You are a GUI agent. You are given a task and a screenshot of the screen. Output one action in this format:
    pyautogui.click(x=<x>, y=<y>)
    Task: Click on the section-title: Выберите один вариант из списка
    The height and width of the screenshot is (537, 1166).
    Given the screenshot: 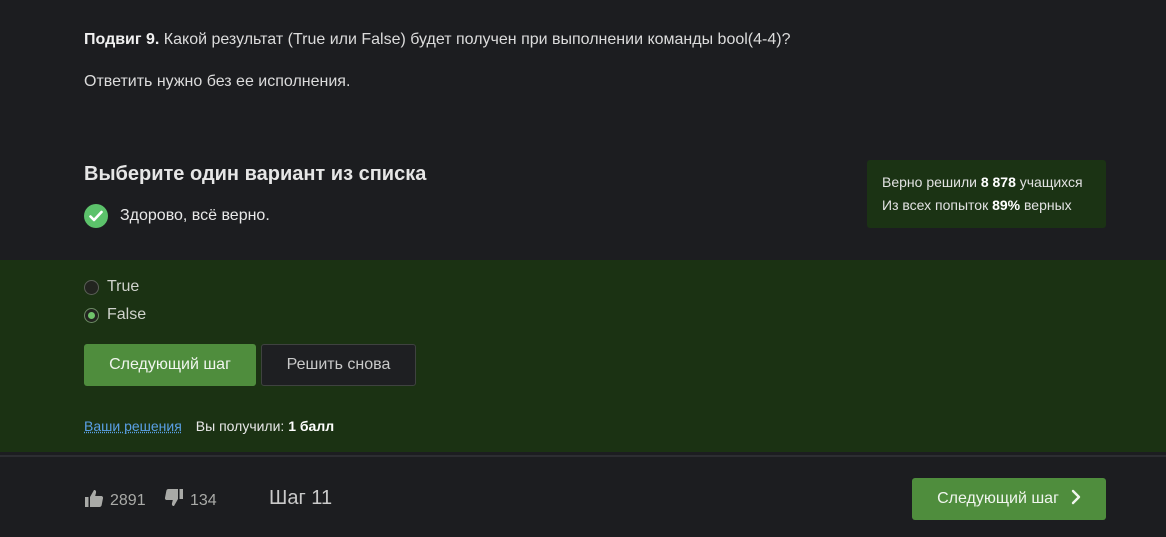 What is the action you would take?
    pyautogui.click(x=255, y=174)
    